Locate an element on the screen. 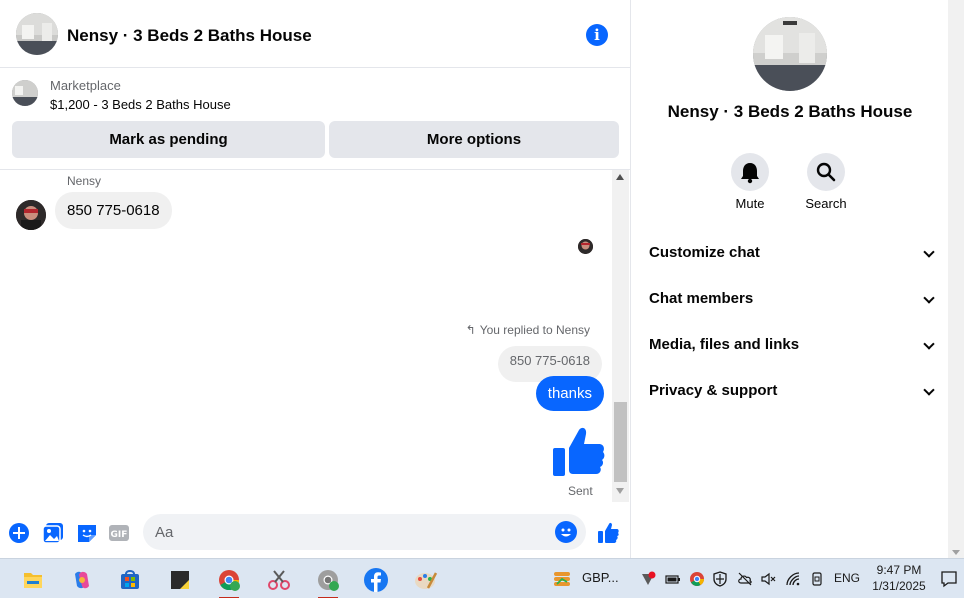 This screenshot has height=598, width=964. search-icon is located at coordinates (826, 172).